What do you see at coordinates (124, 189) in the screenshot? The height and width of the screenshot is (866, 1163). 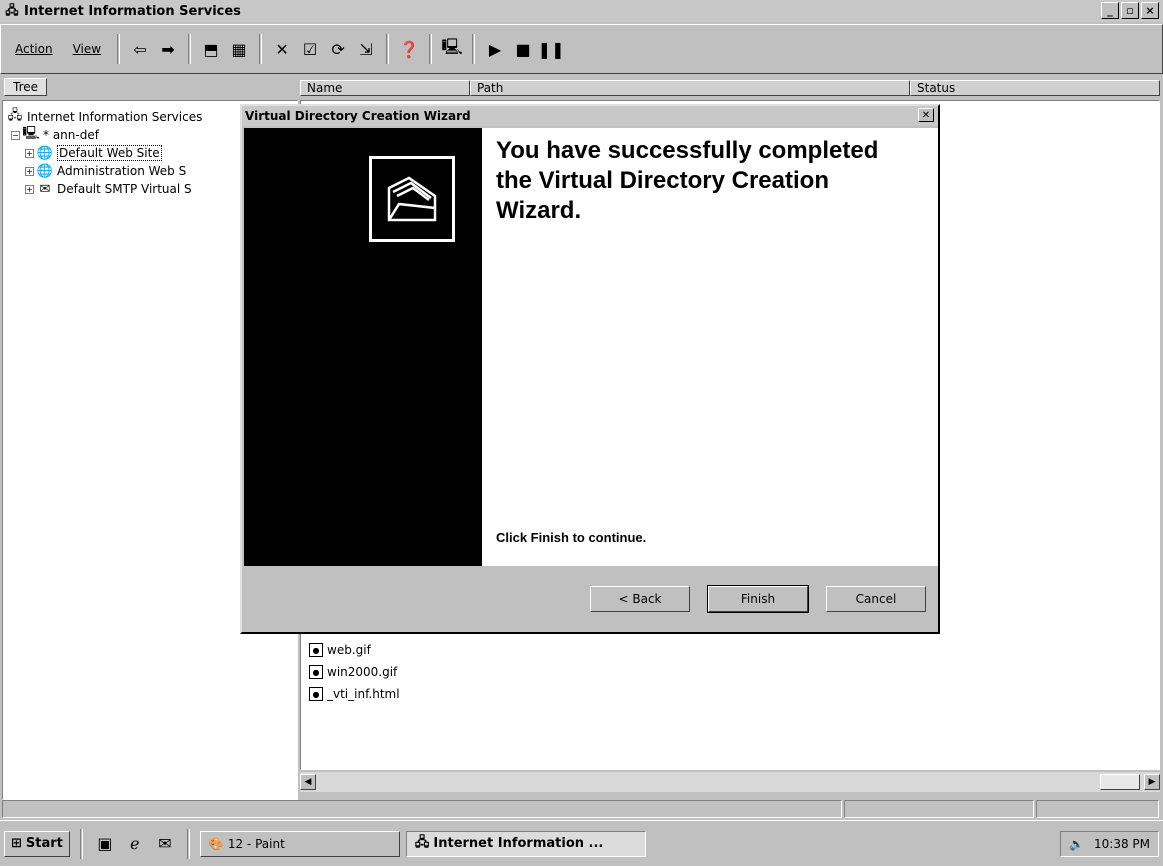 I see `tree-site-label: Default SMTP Virtual S` at bounding box center [124, 189].